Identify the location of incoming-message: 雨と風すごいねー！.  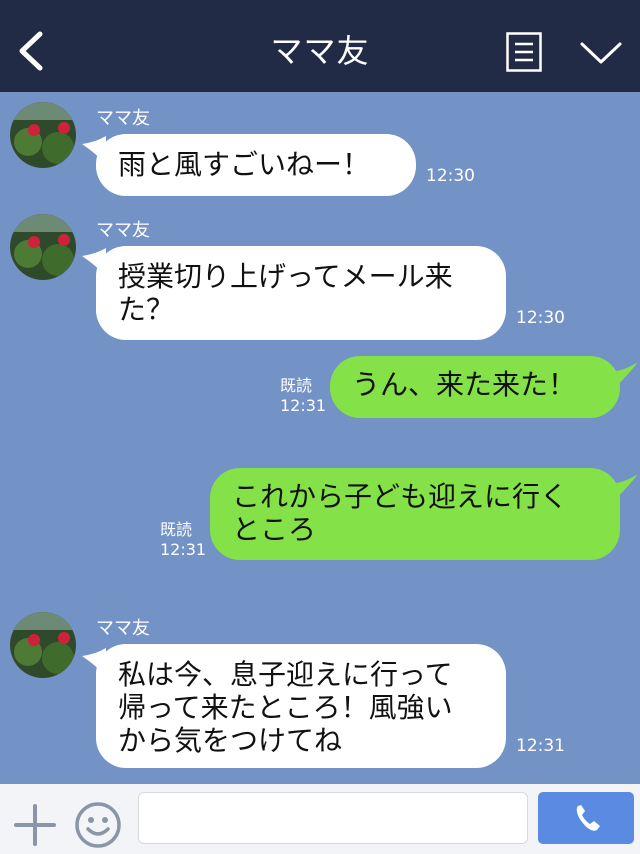
(256, 165).